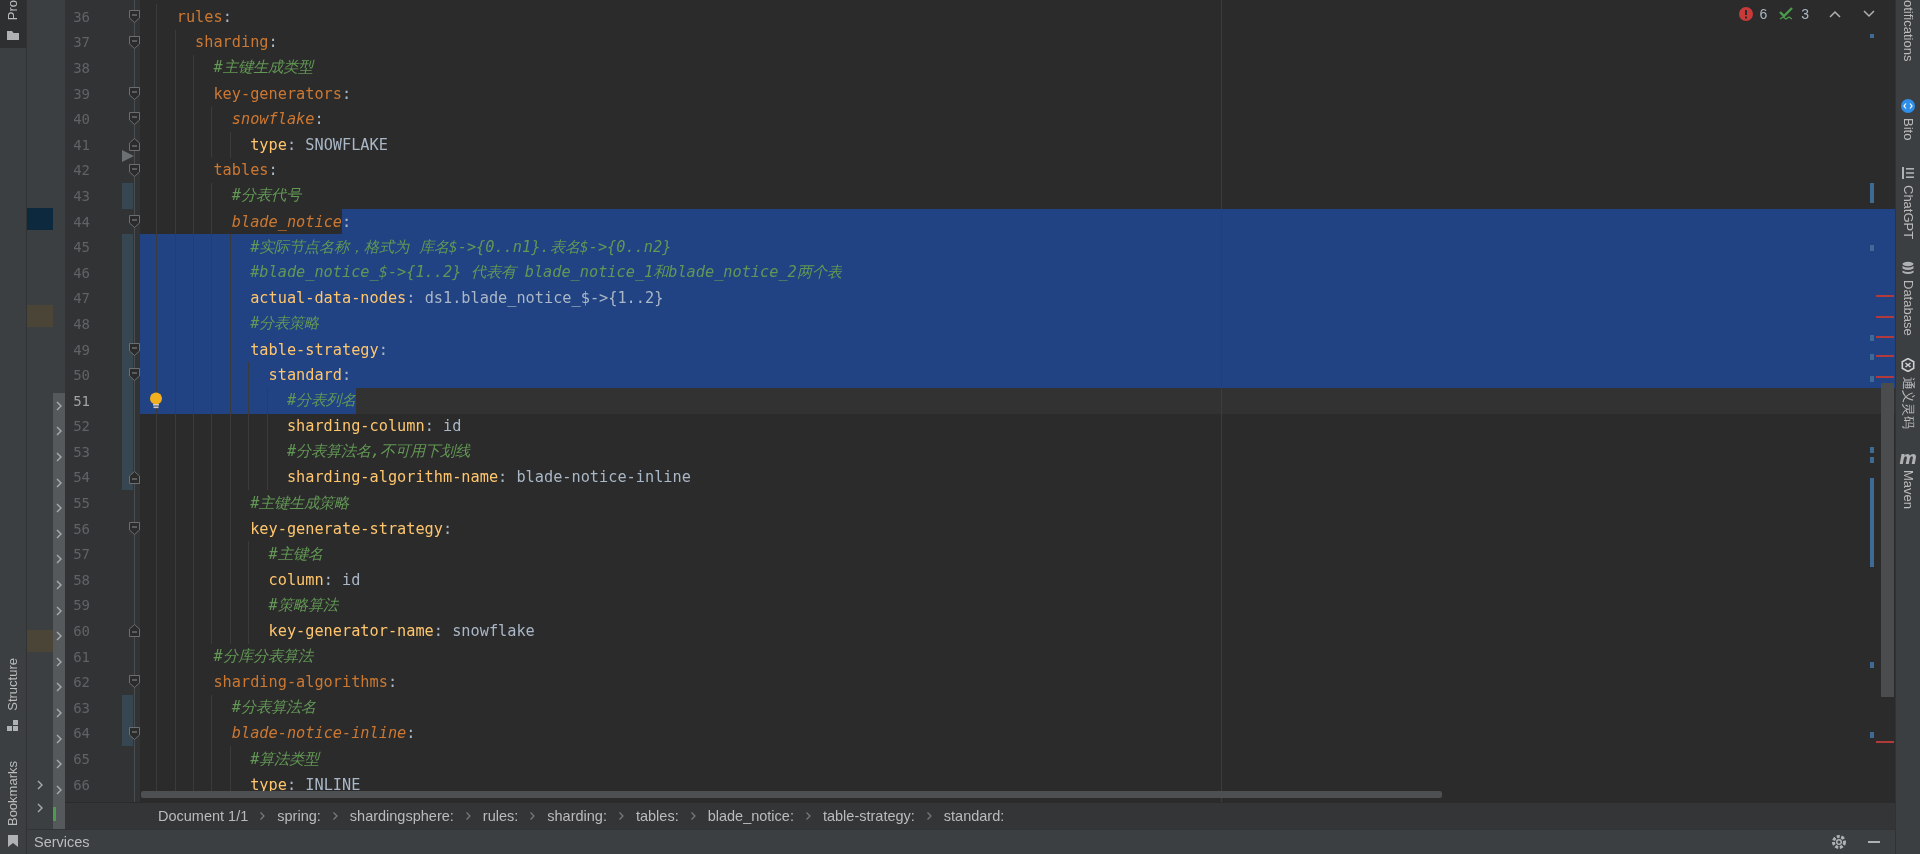  Describe the element at coordinates (1908, 458) in the screenshot. I see `maven-icon: m` at that location.